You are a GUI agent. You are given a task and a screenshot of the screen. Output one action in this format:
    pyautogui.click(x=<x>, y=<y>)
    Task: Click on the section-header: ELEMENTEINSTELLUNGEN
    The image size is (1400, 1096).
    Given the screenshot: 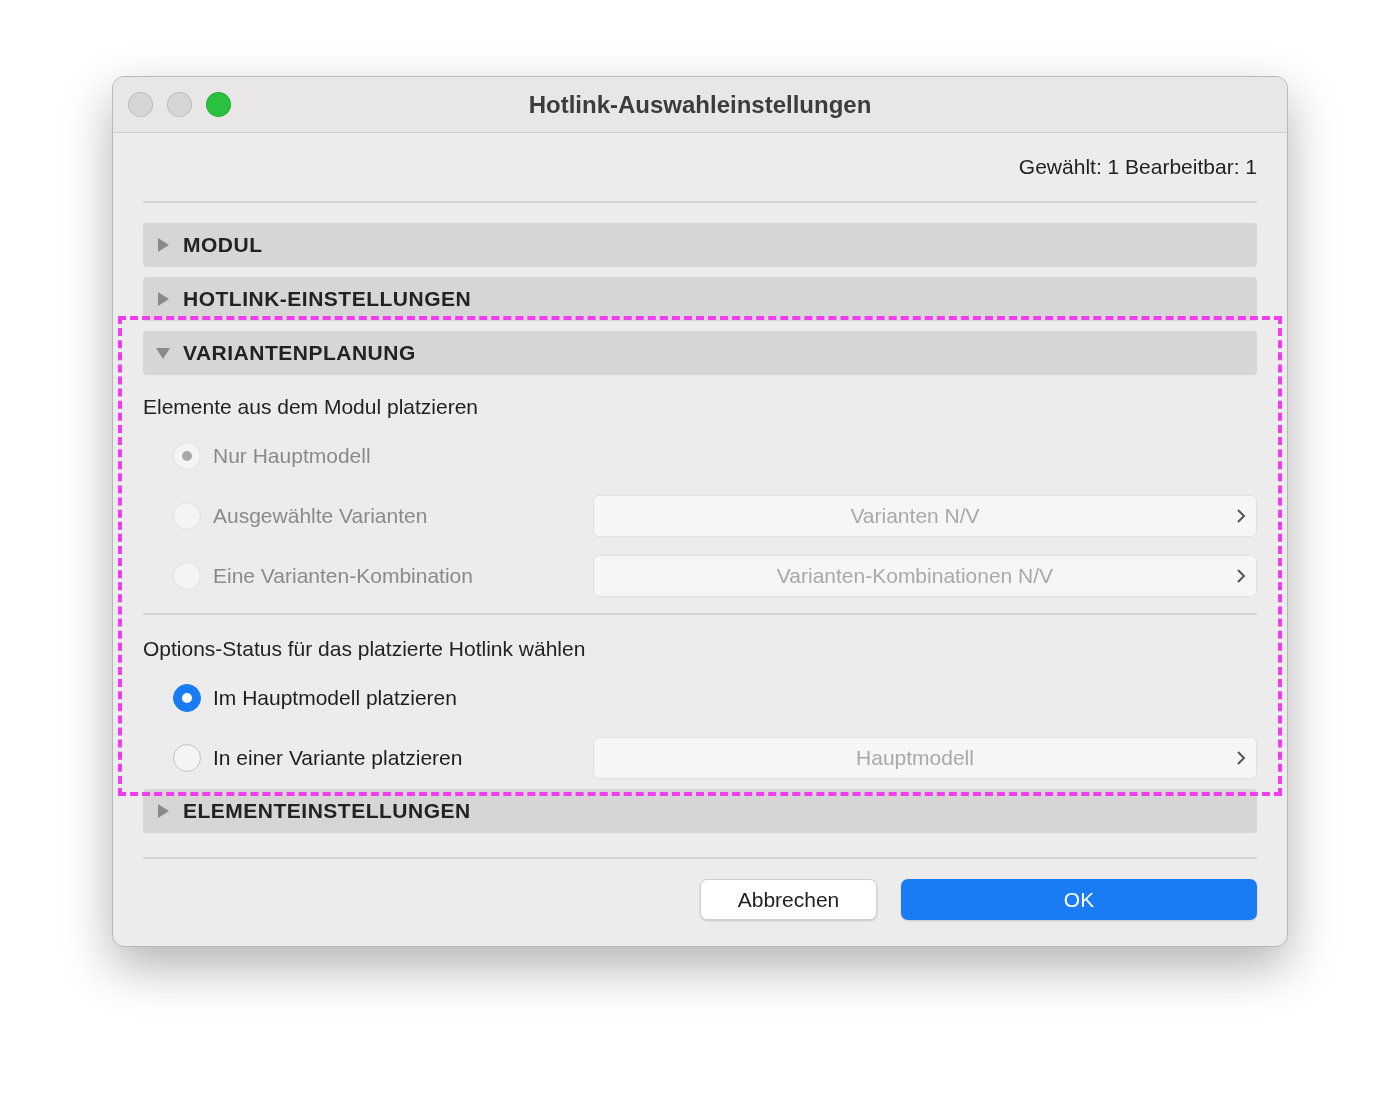 What is the action you would take?
    pyautogui.click(x=700, y=811)
    